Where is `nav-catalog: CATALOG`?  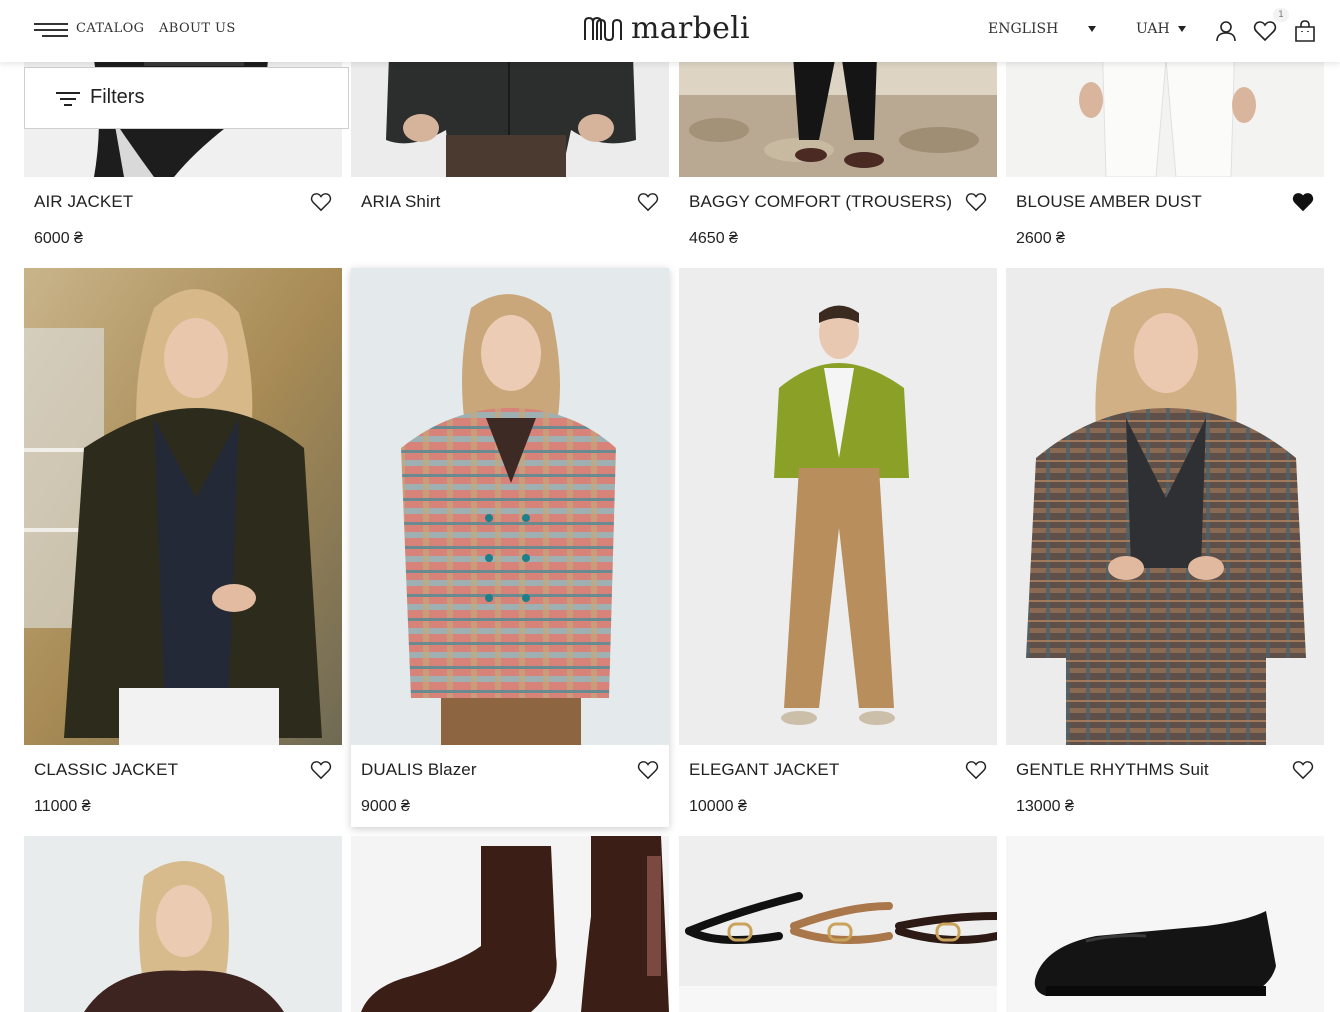
nav-catalog: CATALOG is located at coordinates (110, 28).